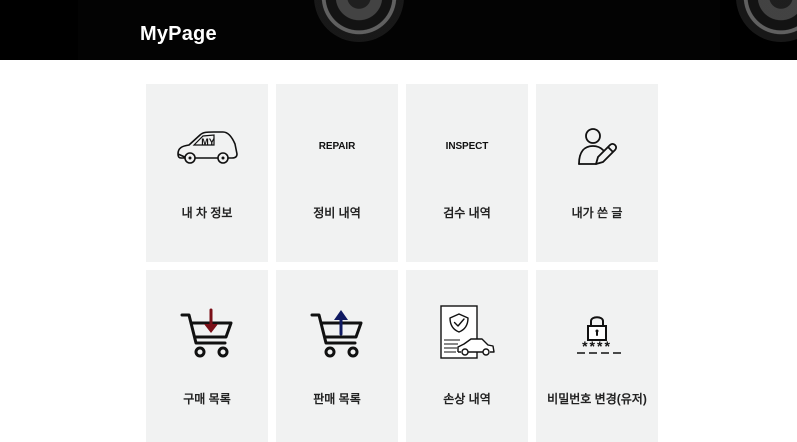 Image resolution: width=797 pixels, height=442 pixels. What do you see at coordinates (597, 333) in the screenshot?
I see `lock-password-icon: ****` at bounding box center [597, 333].